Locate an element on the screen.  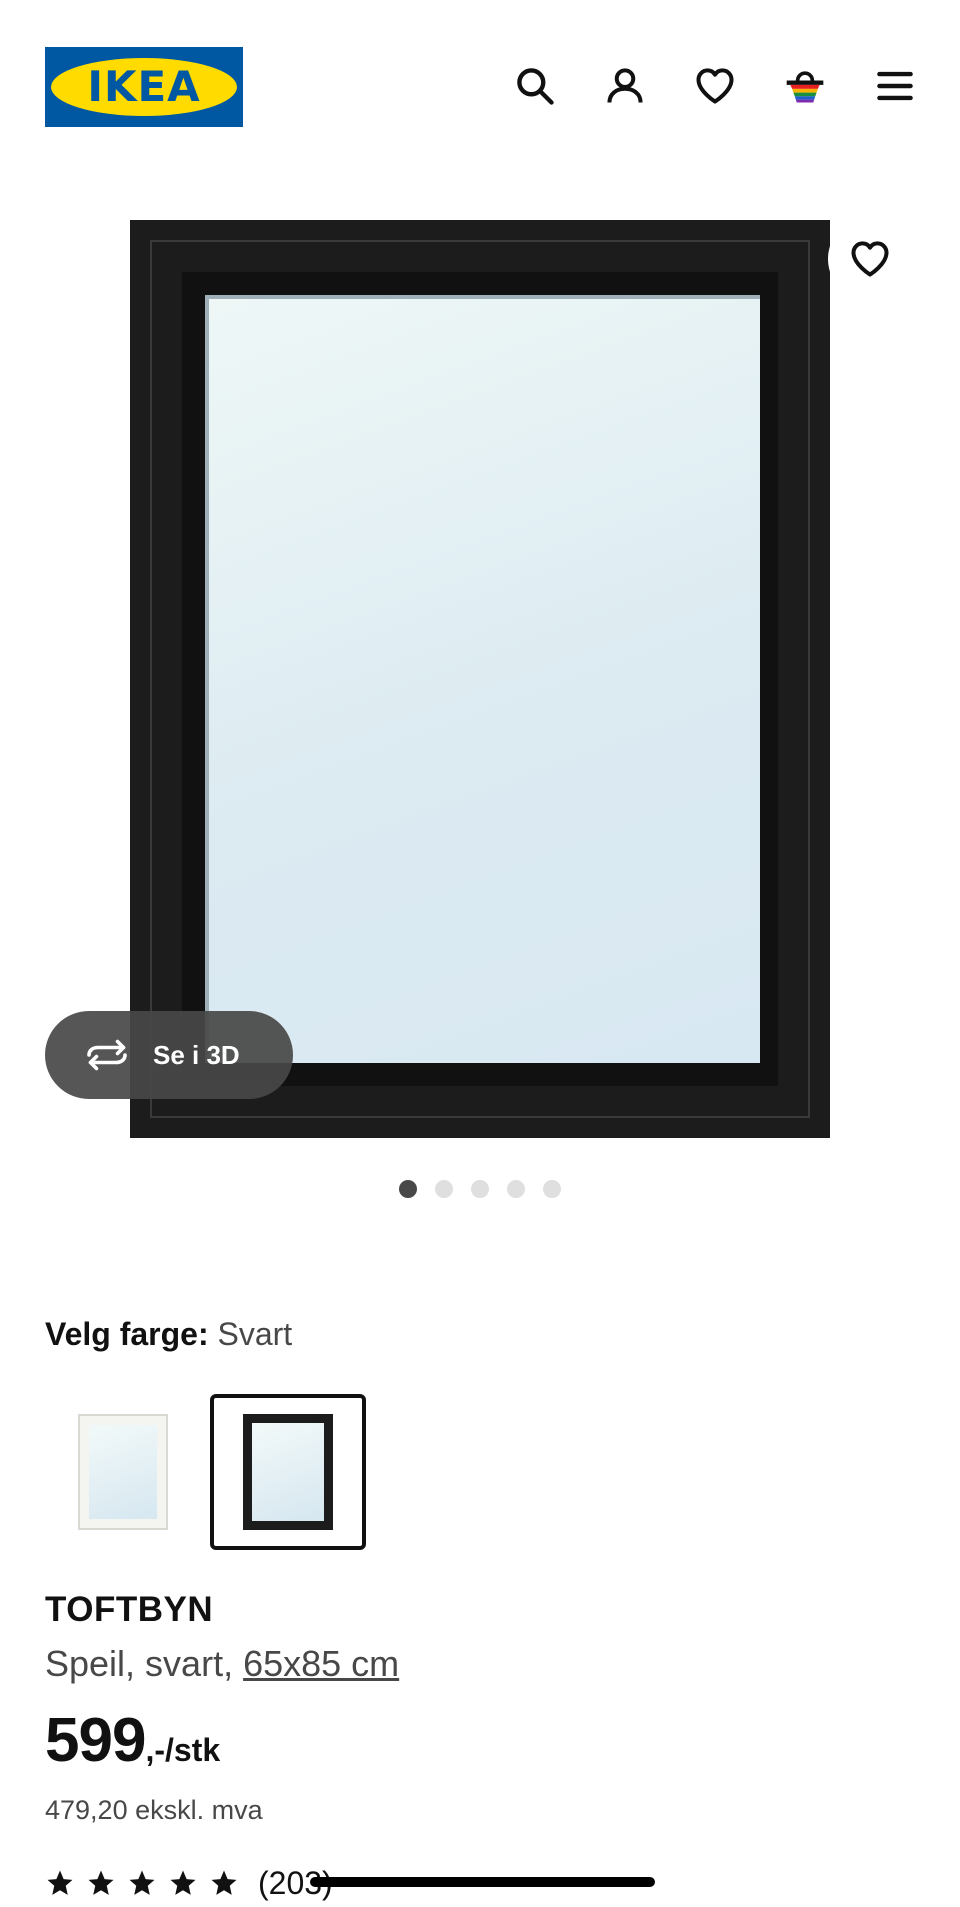
site-header: IKEA is located at coordinates (480, 85).